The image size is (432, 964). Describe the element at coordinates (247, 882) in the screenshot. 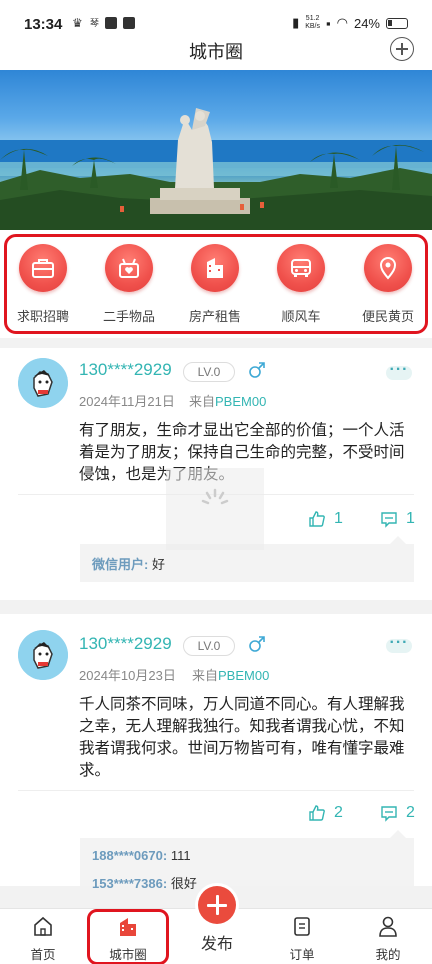

I see `comment-item: 153****7386: 很好` at that location.